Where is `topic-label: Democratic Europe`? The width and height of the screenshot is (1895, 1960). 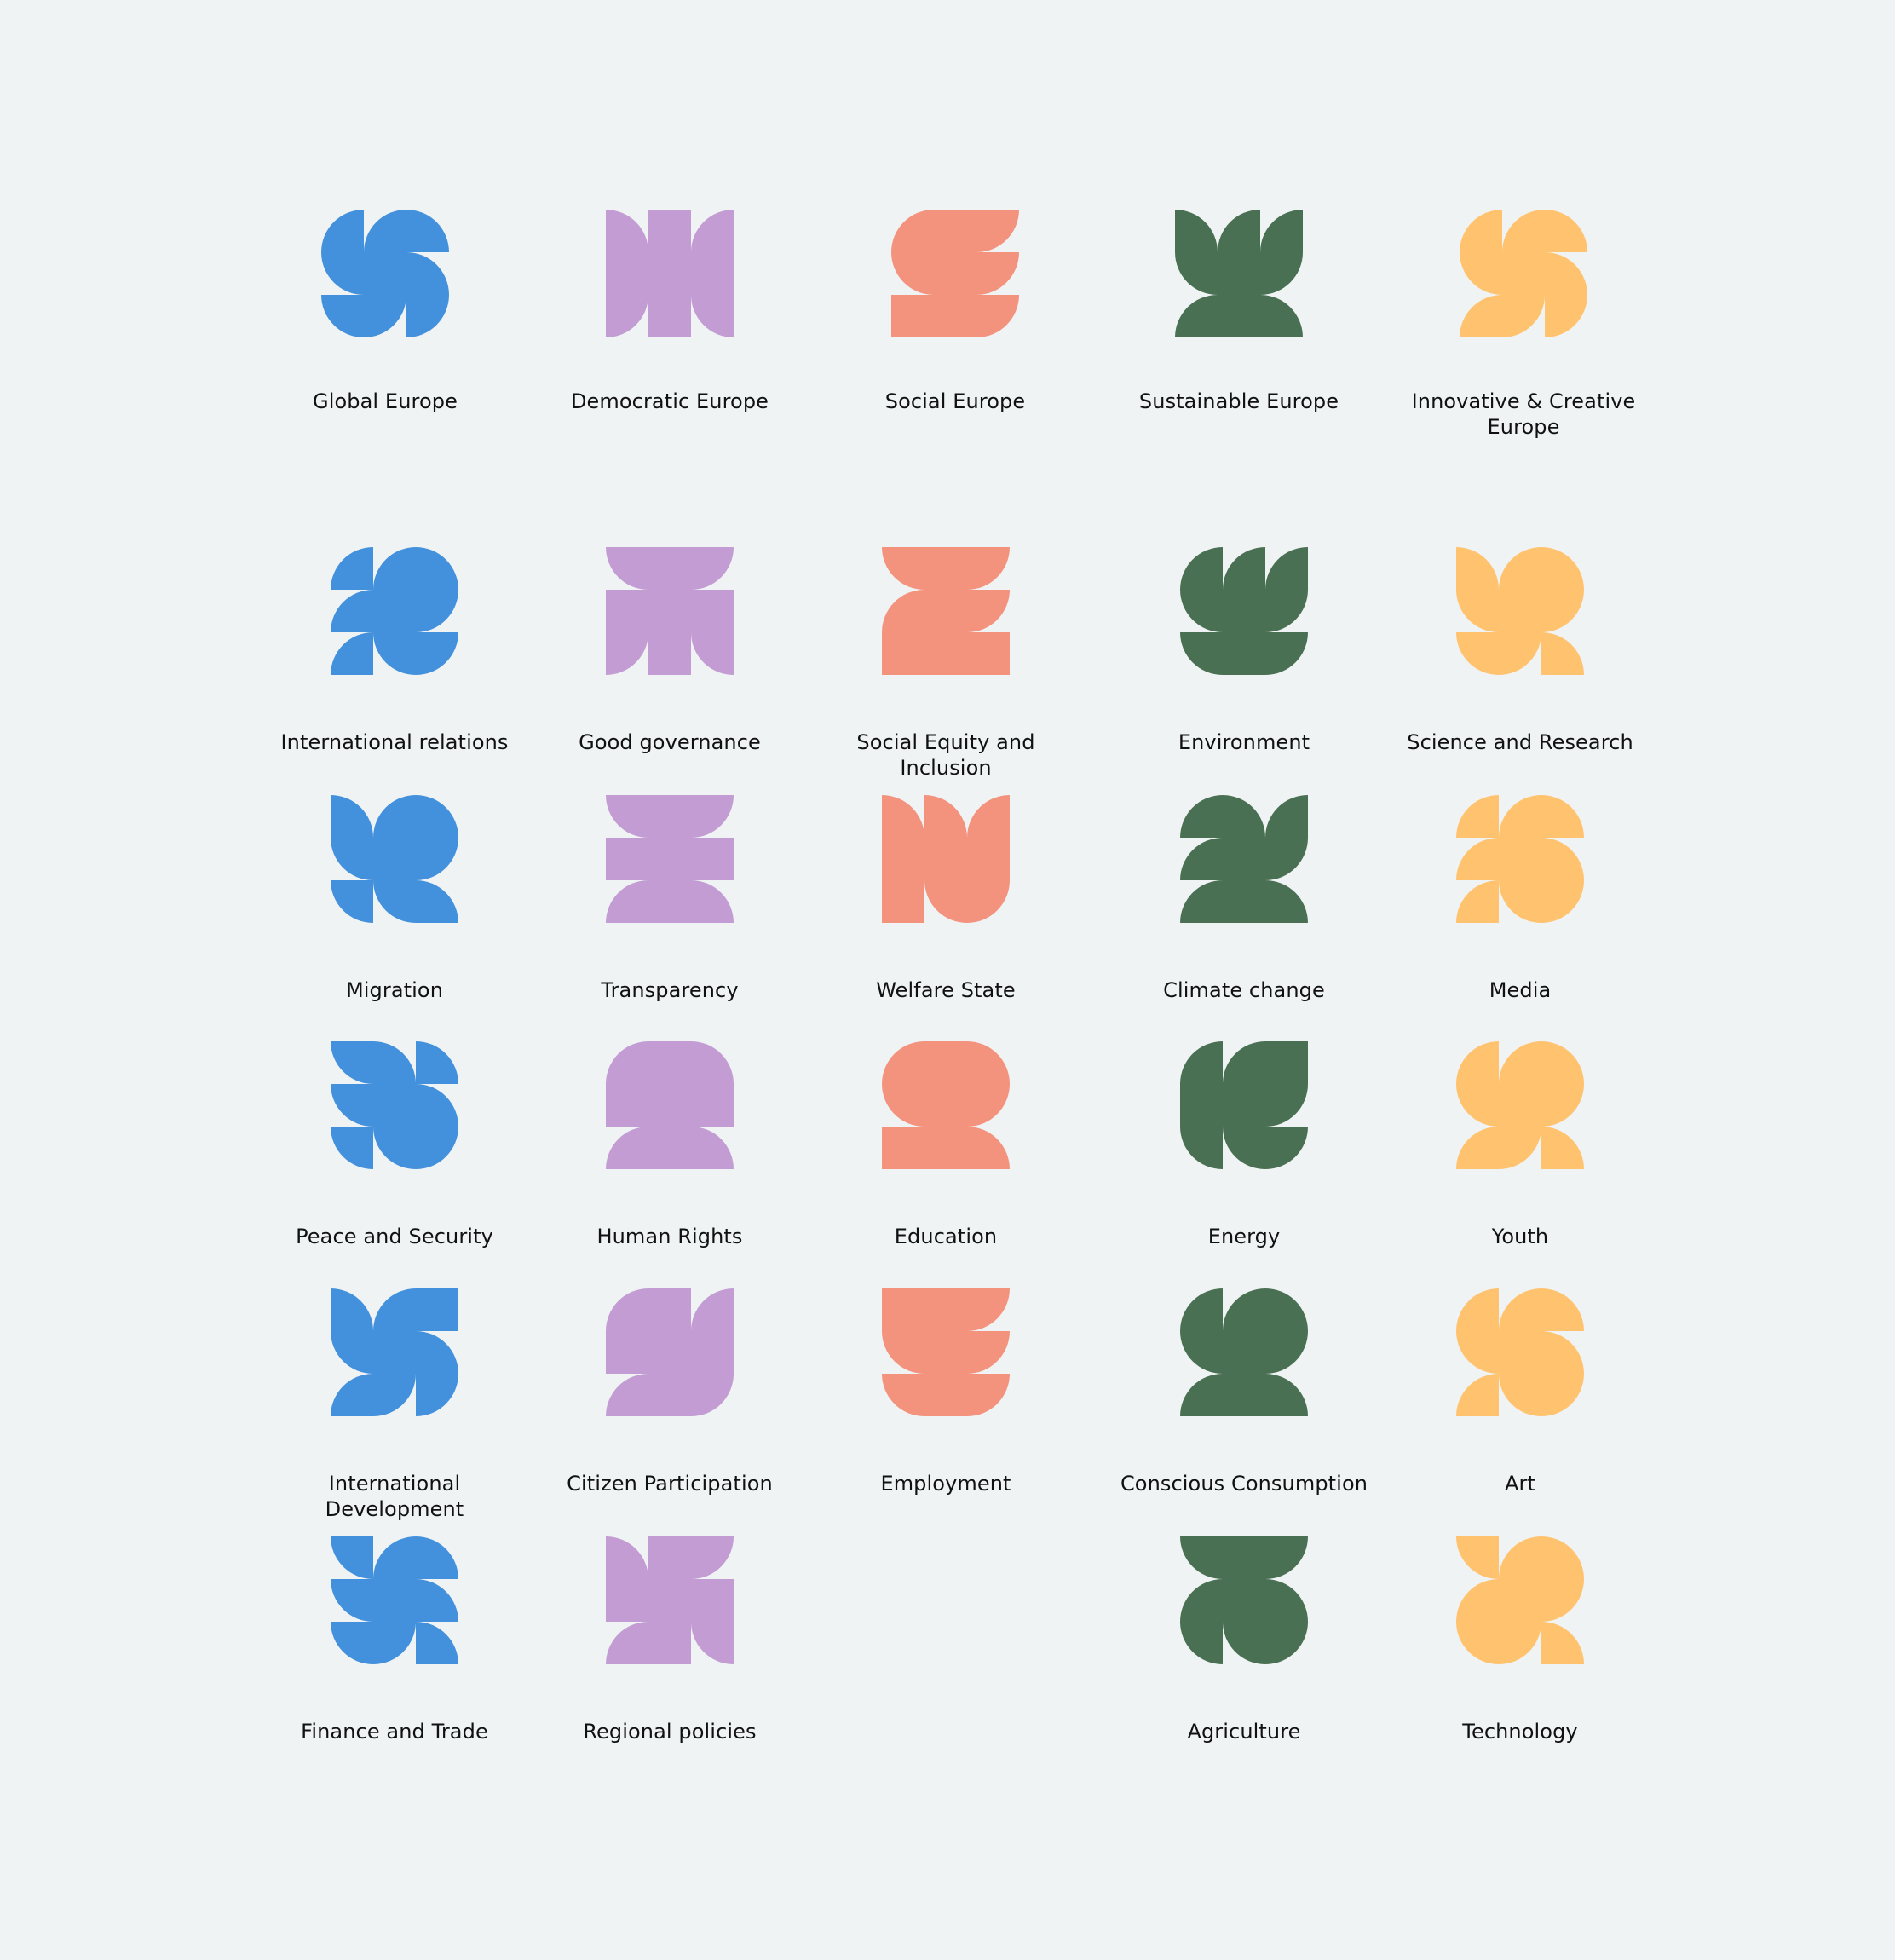 topic-label: Democratic Europe is located at coordinates (669, 401).